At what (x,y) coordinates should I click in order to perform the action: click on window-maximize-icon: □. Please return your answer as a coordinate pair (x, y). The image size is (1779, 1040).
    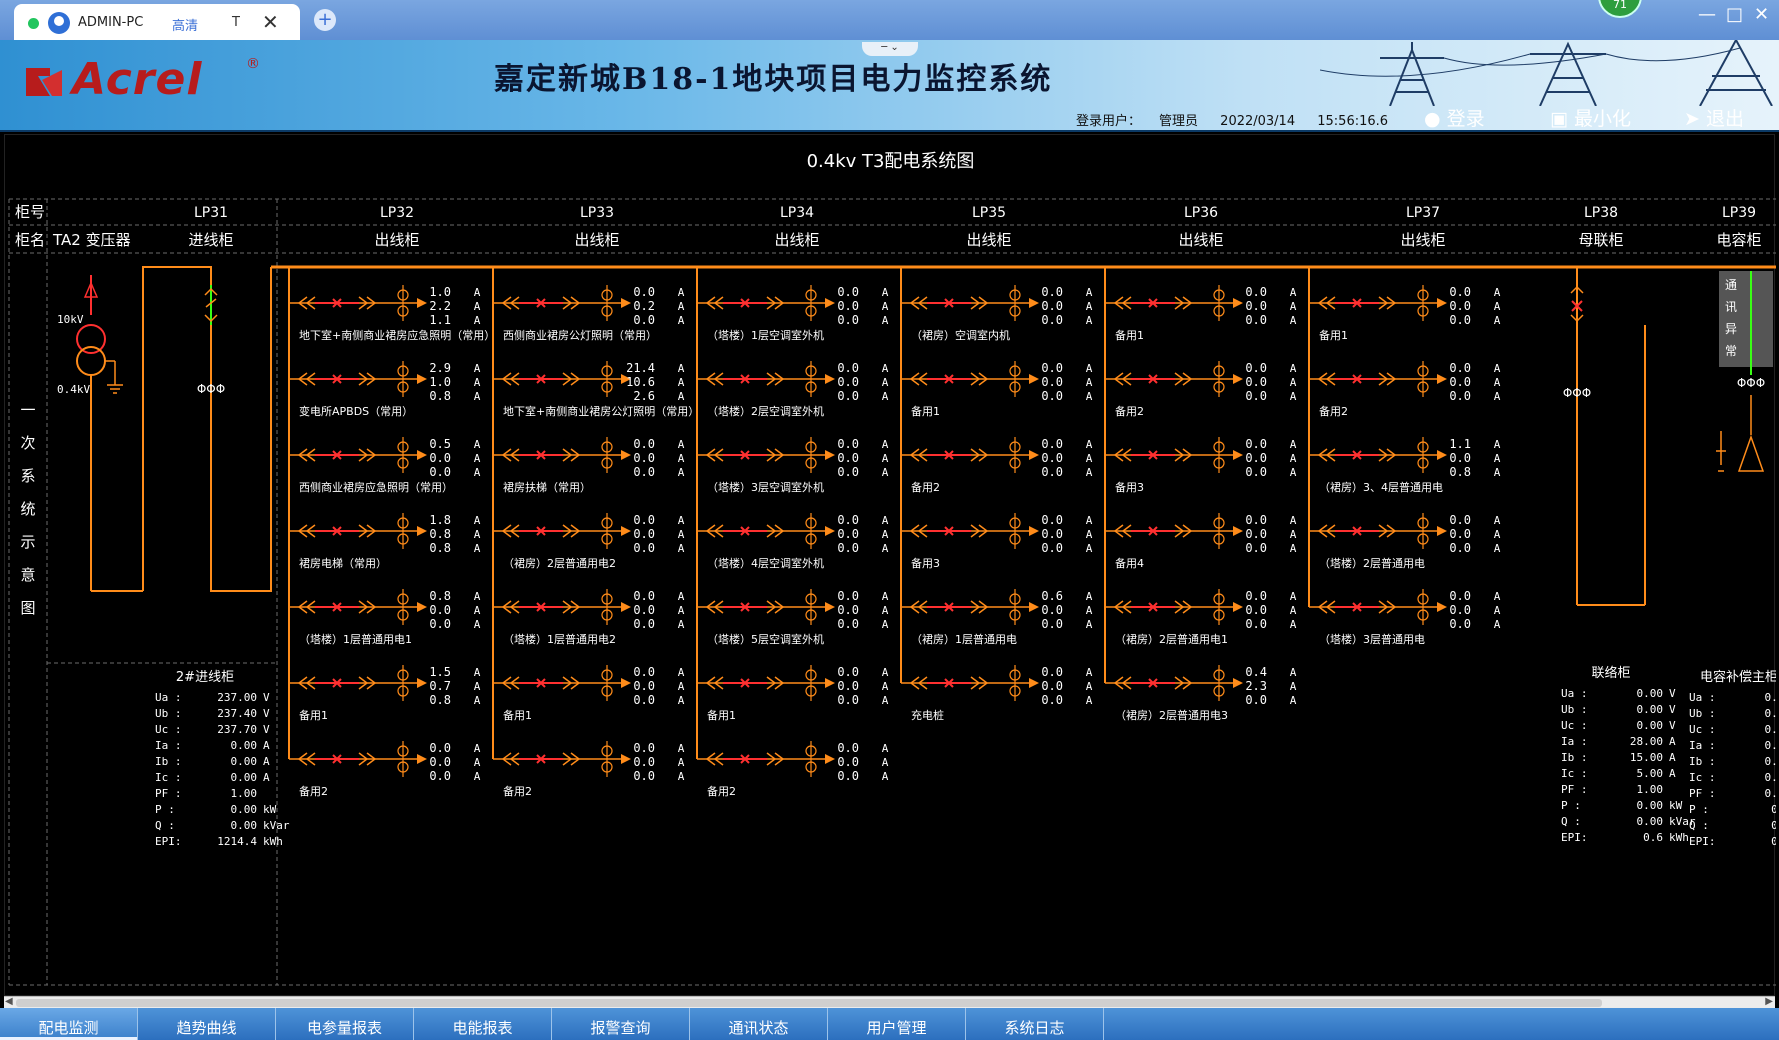
    Looking at the image, I should click on (1734, 14).